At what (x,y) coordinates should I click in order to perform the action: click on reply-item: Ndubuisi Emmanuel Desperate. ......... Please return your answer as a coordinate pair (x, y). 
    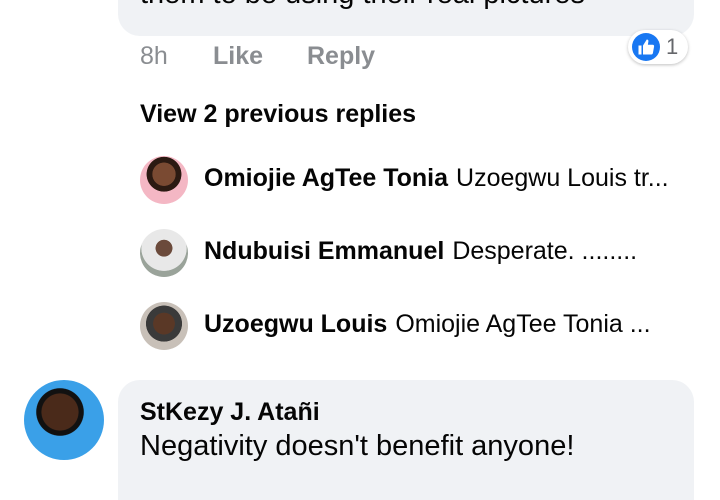
    Looking at the image, I should click on (420, 254).